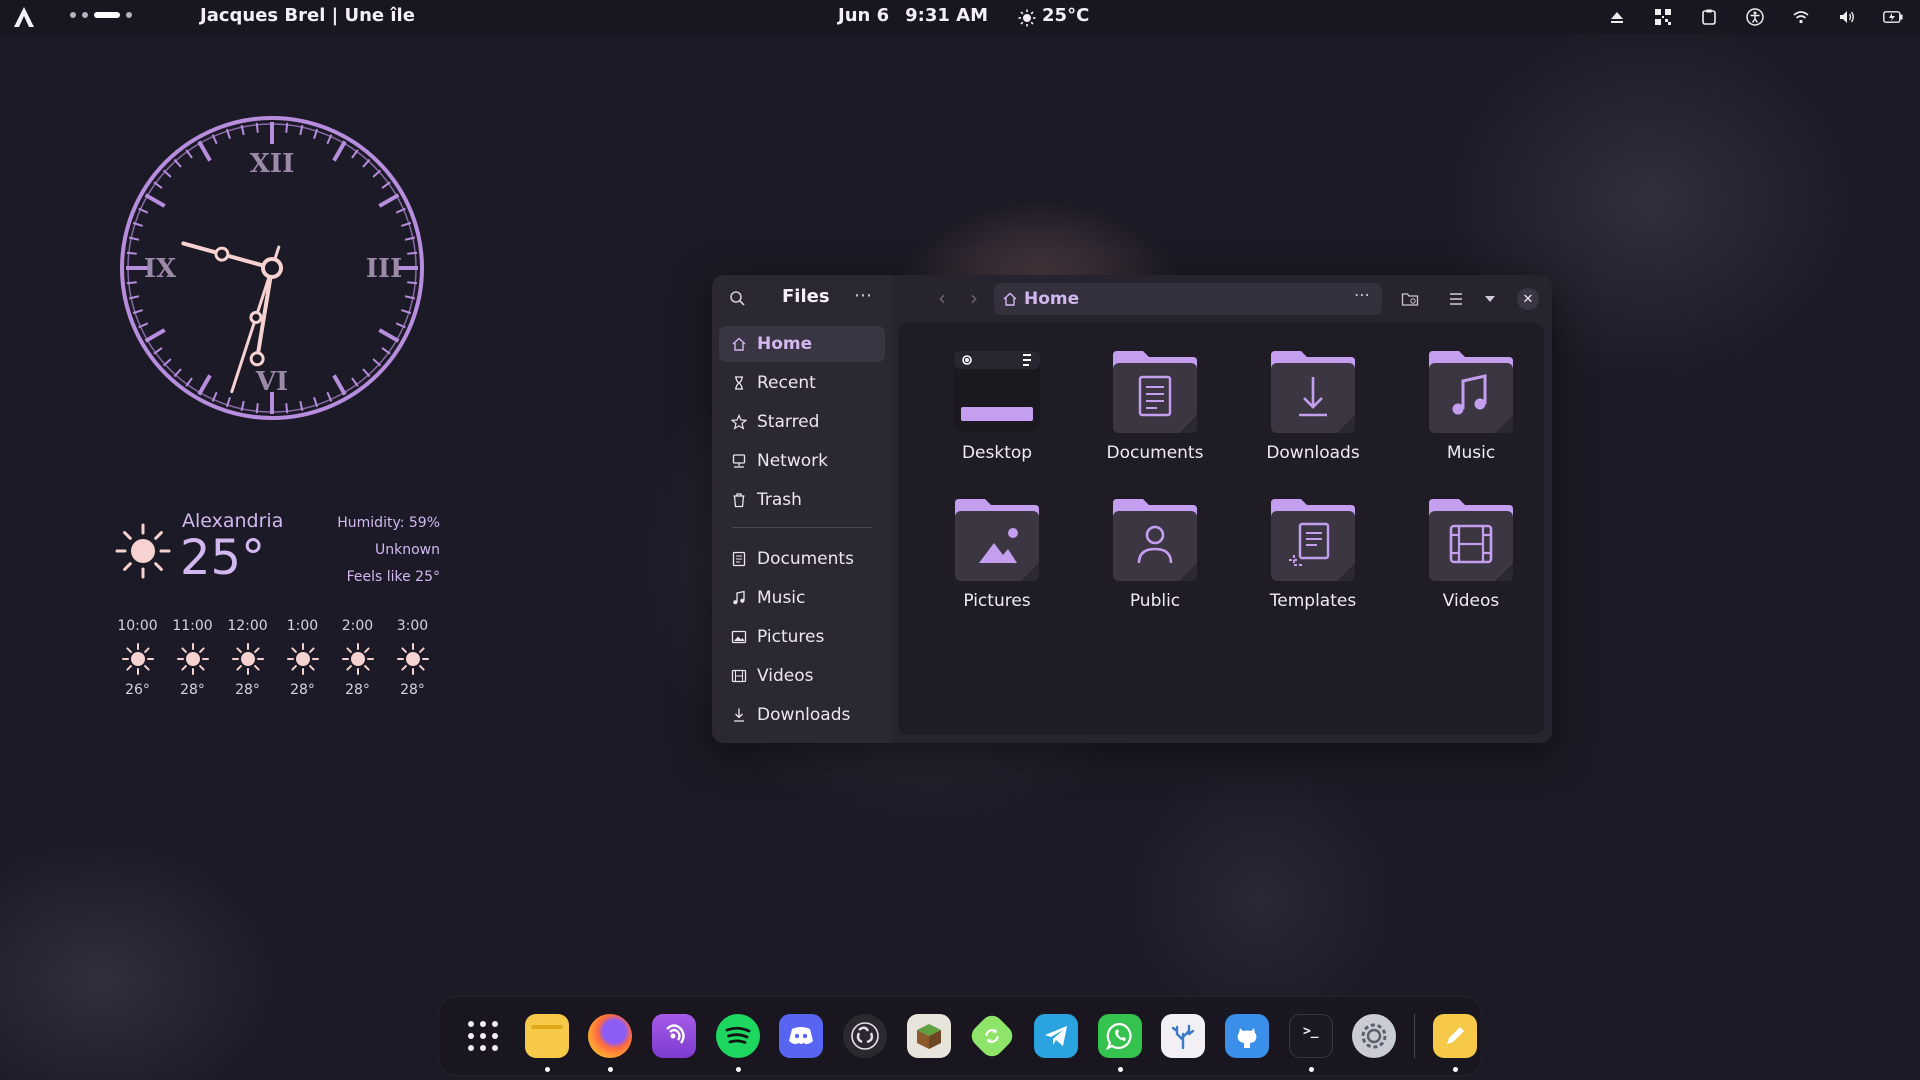  What do you see at coordinates (1313, 552) in the screenshot?
I see `folder-templates: Templates` at bounding box center [1313, 552].